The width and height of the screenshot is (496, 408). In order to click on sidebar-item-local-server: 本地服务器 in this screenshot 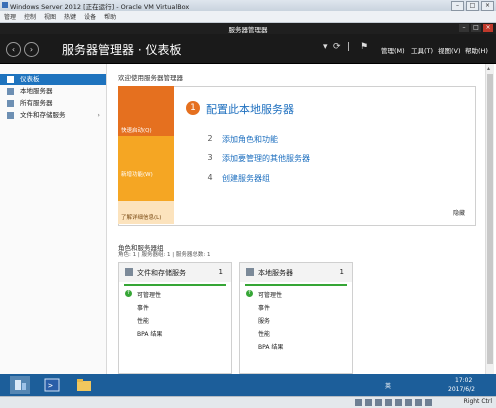, I will do `click(53, 91)`.